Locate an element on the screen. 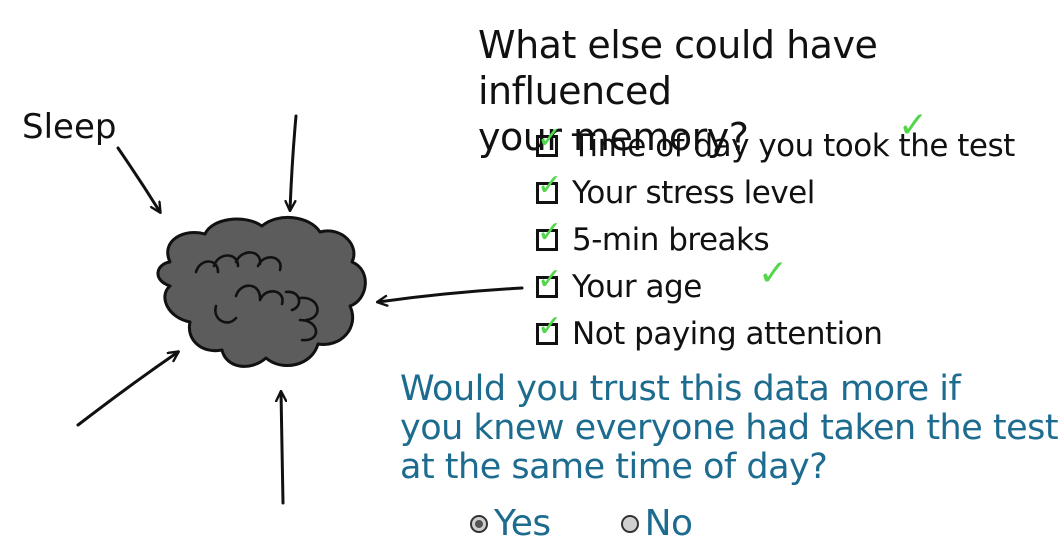 The image size is (1062, 557). list-item: ✓ Time of day you took the test is located at coordinates (796, 145).